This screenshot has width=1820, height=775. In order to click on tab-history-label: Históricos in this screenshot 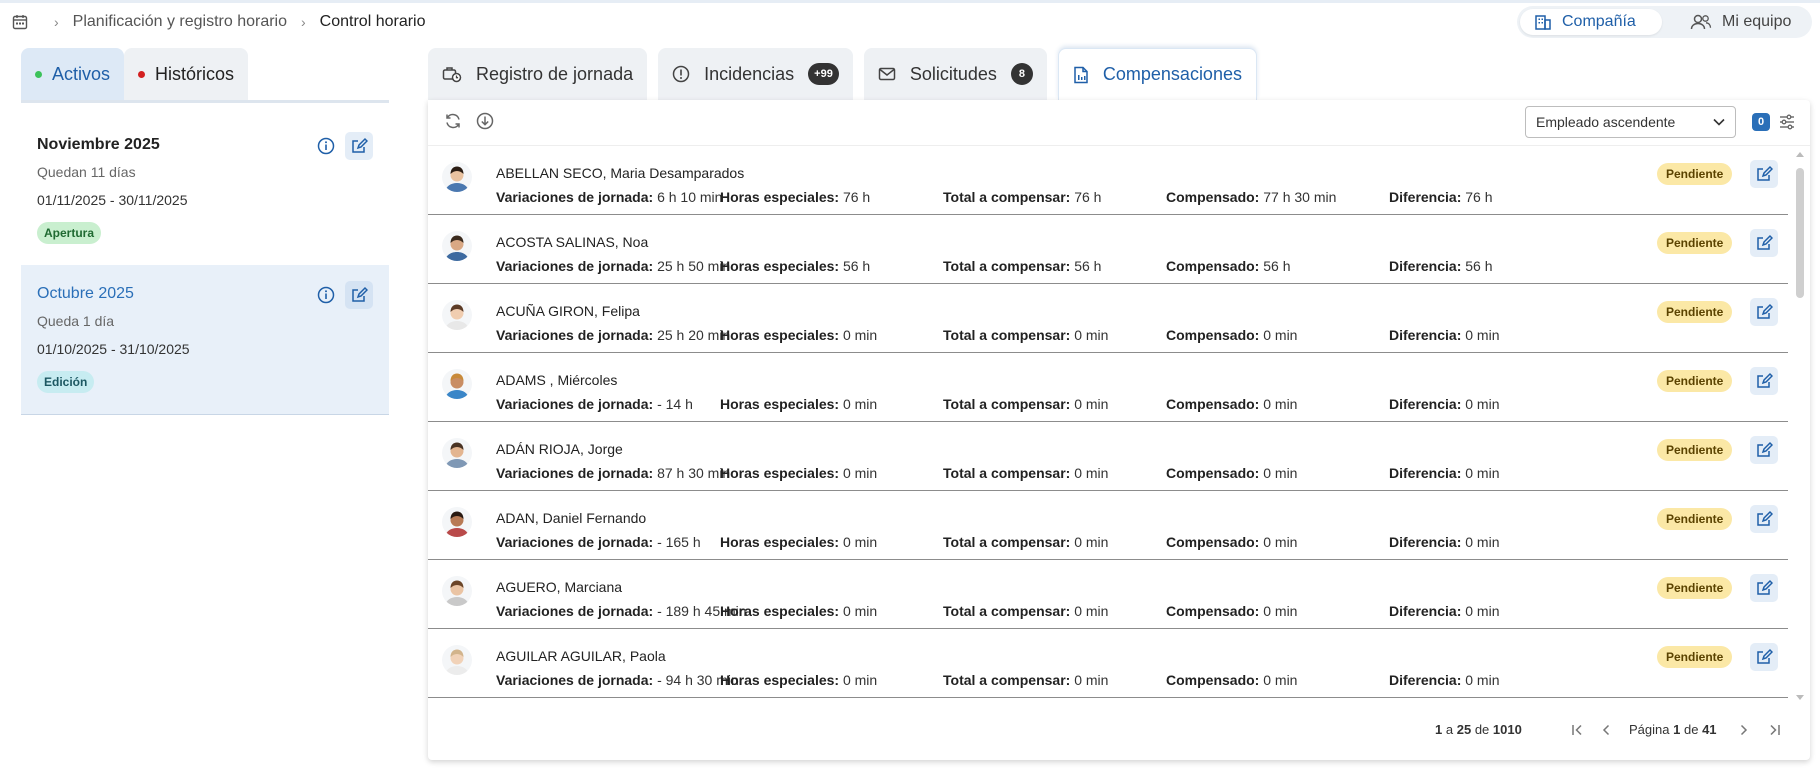, I will do `click(195, 73)`.